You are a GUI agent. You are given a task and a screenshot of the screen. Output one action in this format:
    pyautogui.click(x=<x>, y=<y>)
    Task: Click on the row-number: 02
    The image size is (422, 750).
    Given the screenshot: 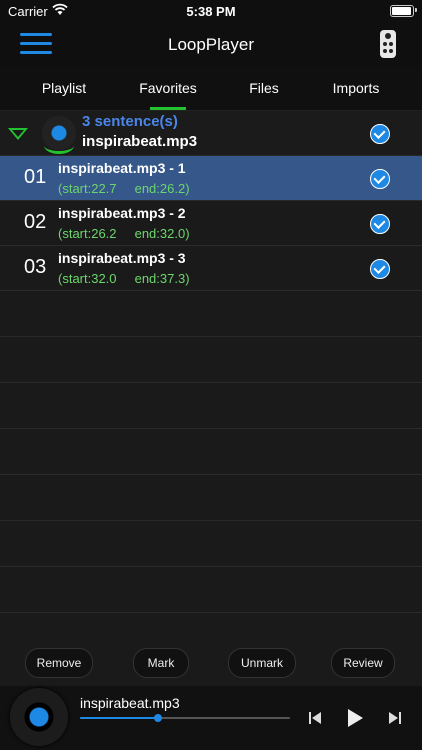 What is the action you would take?
    pyautogui.click(x=35, y=222)
    